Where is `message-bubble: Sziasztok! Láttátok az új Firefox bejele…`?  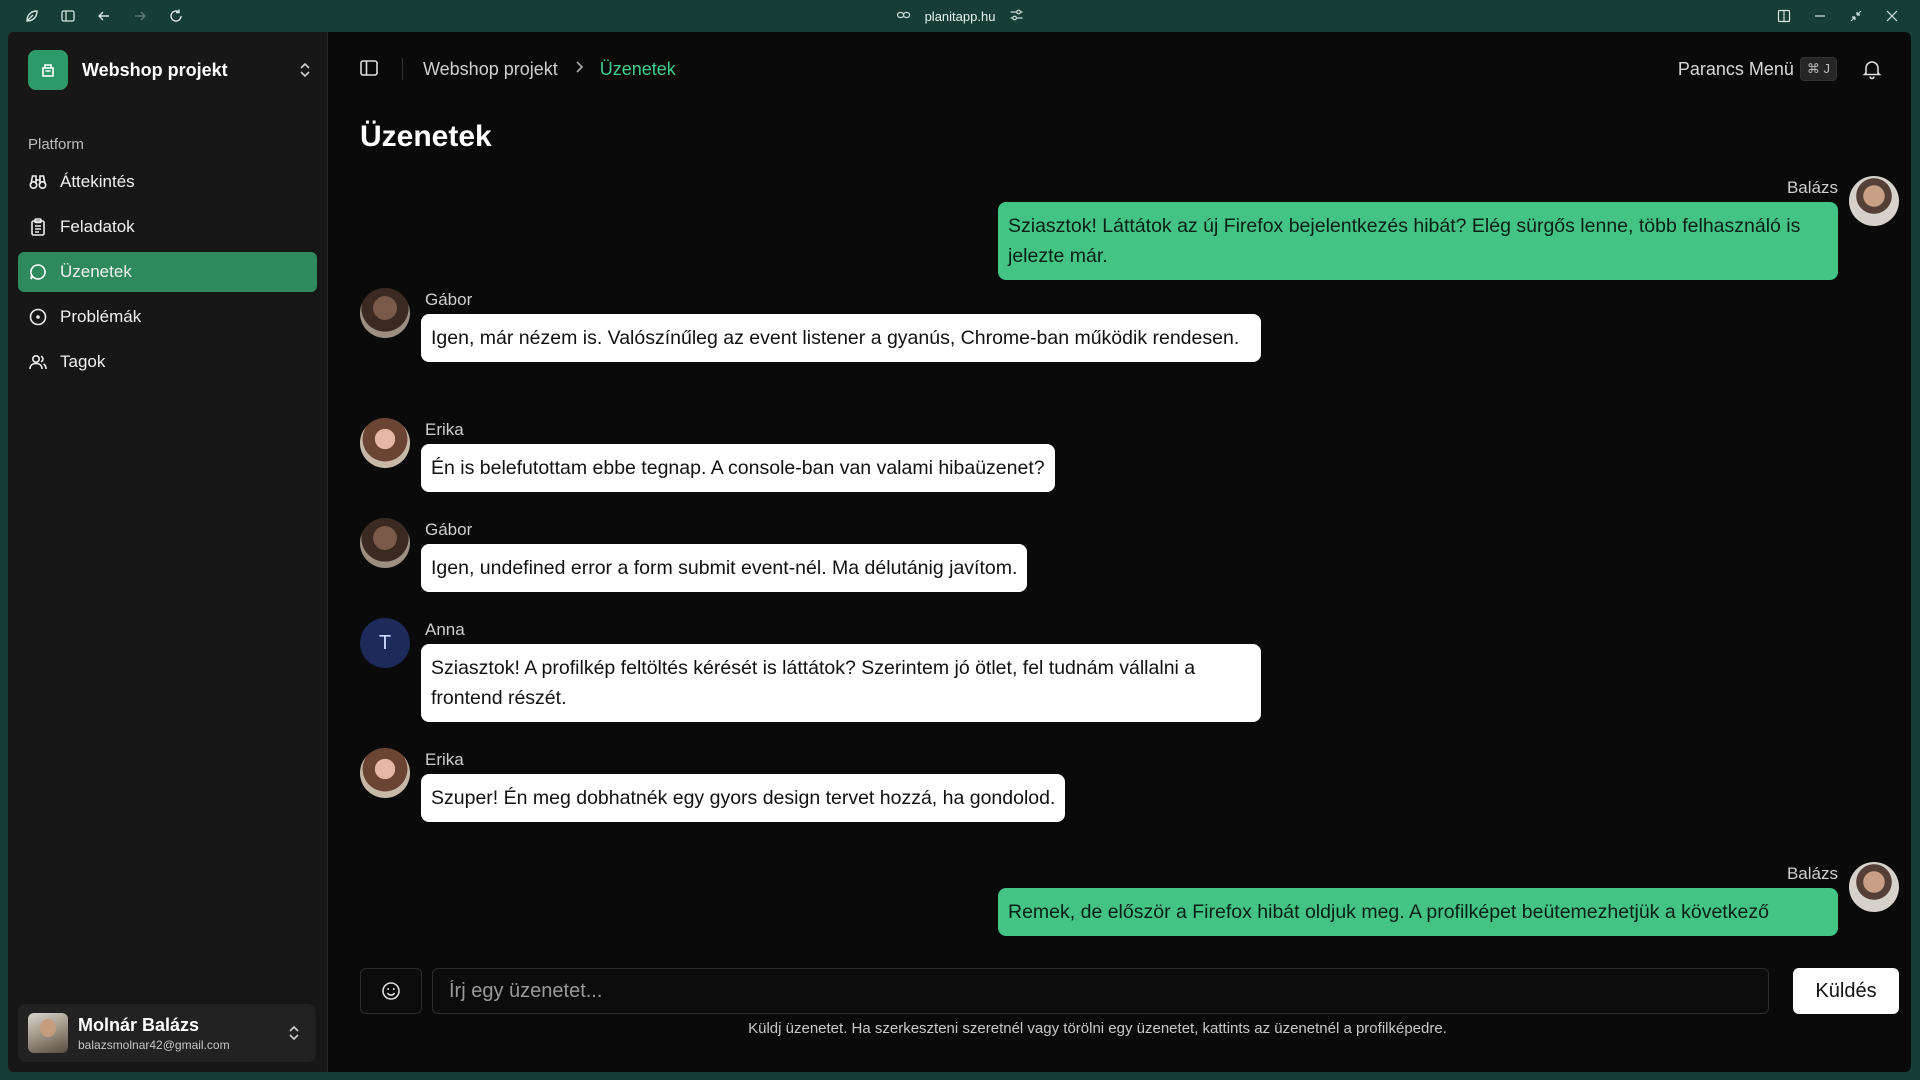
message-bubble: Sziasztok! Láttátok az új Firefox bejele… is located at coordinates (1418, 241).